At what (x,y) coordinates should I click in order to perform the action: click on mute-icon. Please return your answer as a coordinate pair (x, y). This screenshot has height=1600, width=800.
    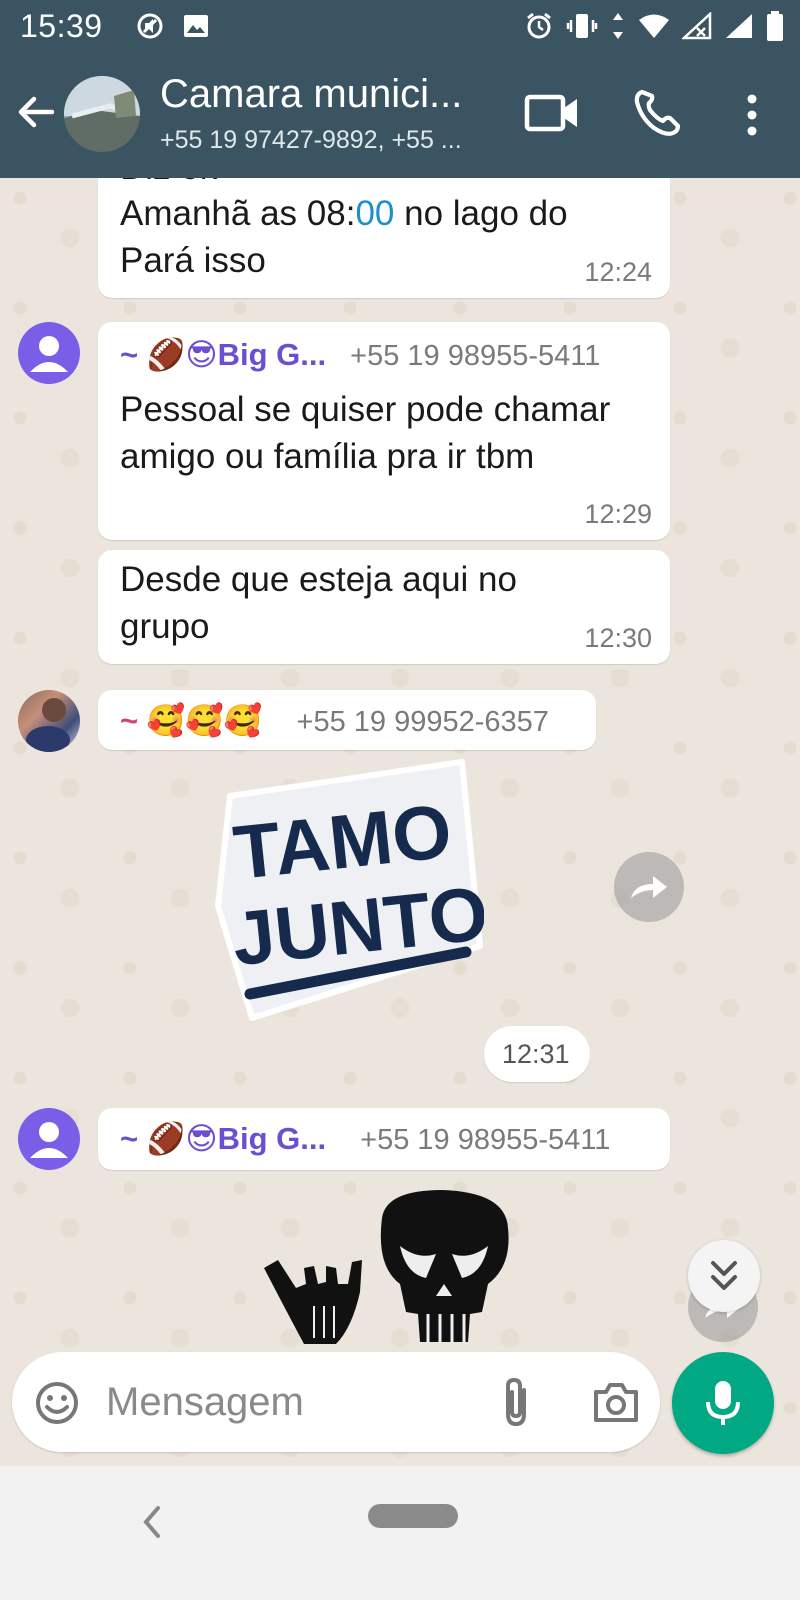
    Looking at the image, I should click on (150, 26).